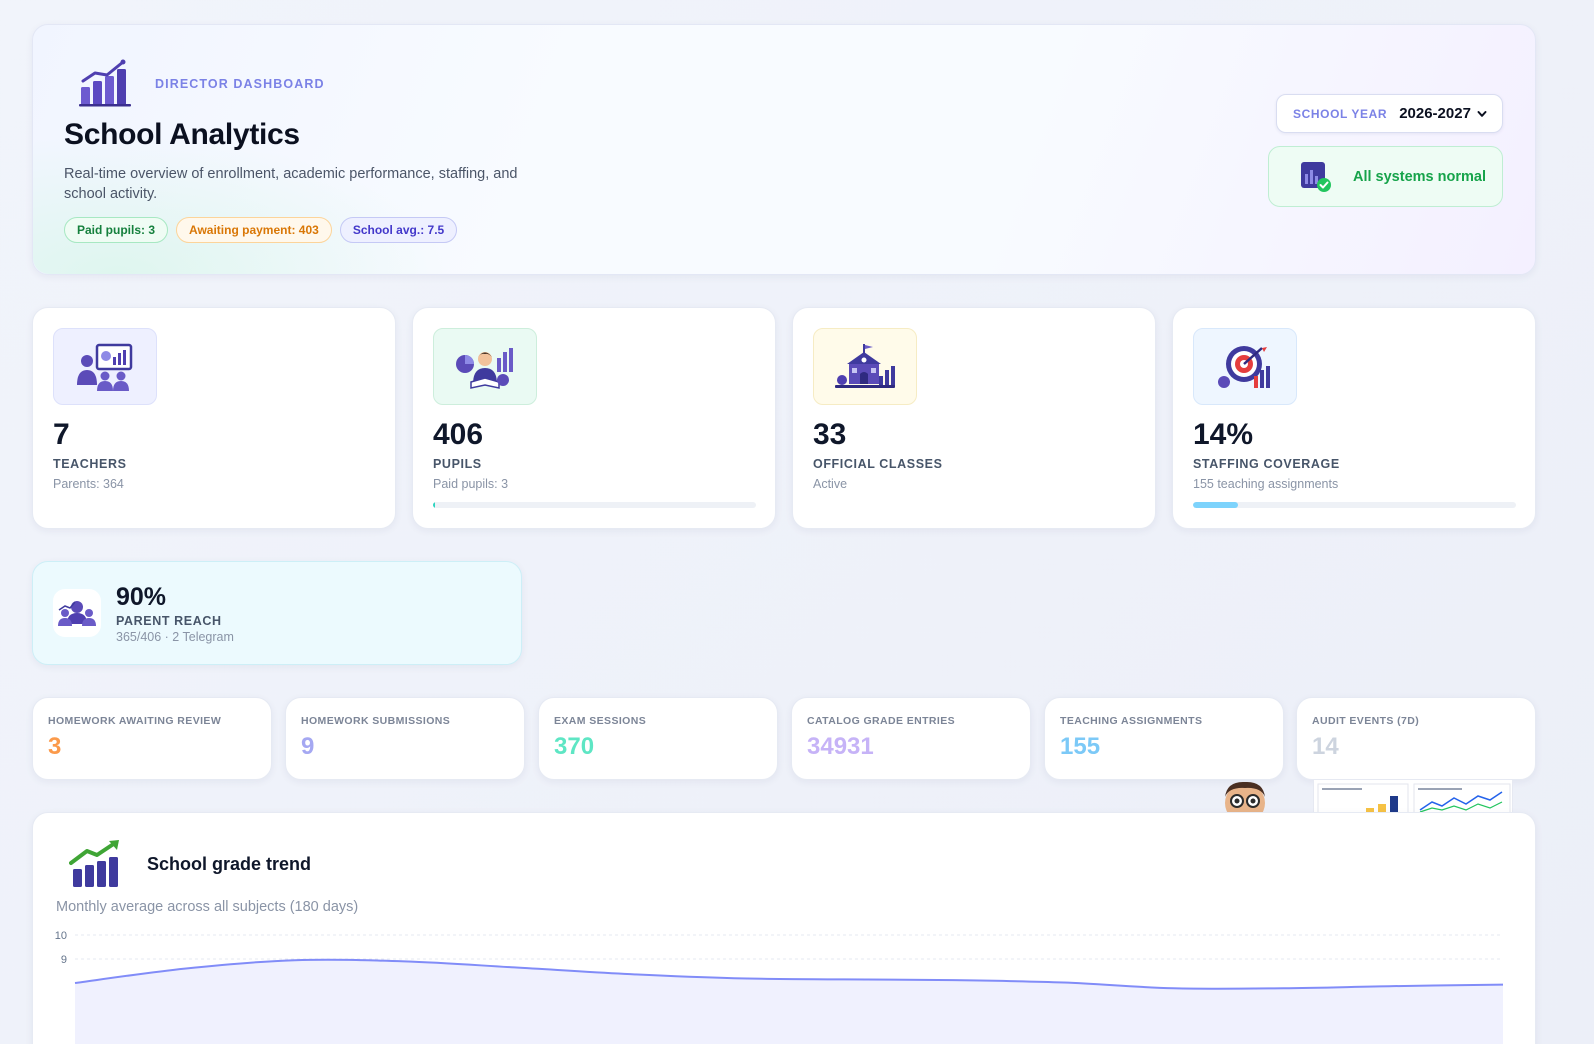 The height and width of the screenshot is (1044, 1594). I want to click on kpi-label: STAFFING COVERAGE, so click(1266, 464).